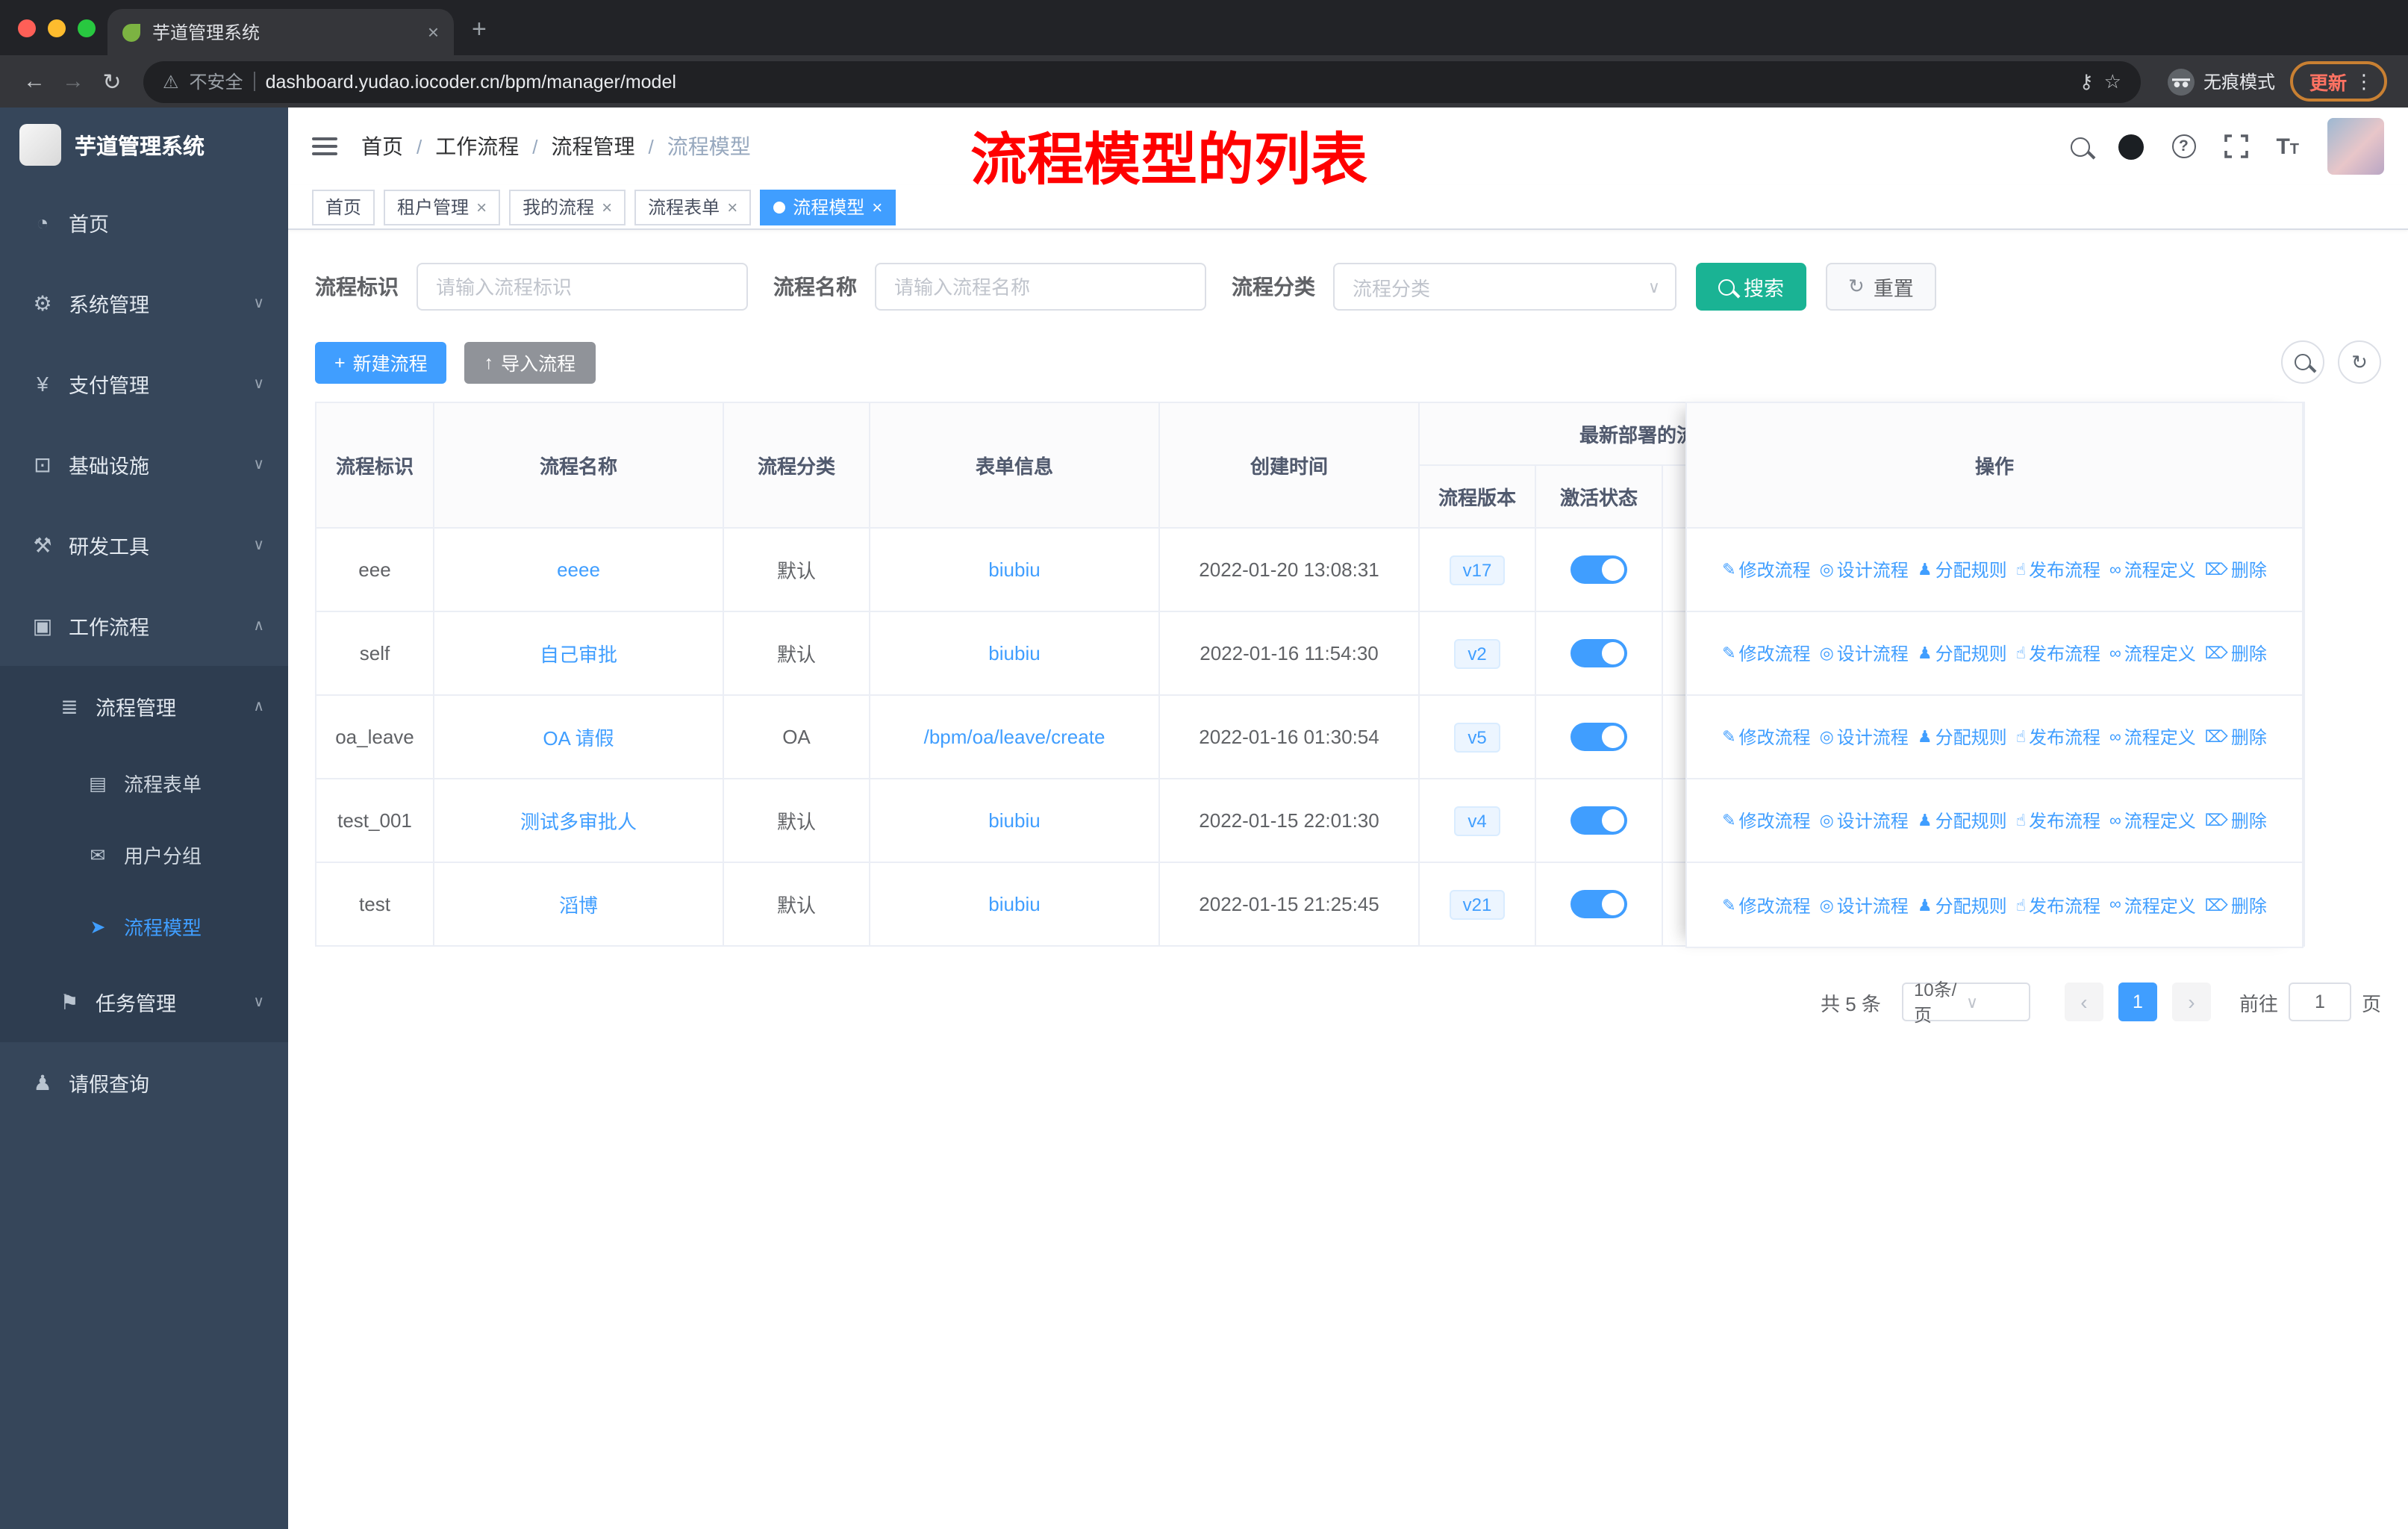 The height and width of the screenshot is (1529, 2408). Describe the element at coordinates (1040, 287) in the screenshot. I see `process-name-input` at that location.